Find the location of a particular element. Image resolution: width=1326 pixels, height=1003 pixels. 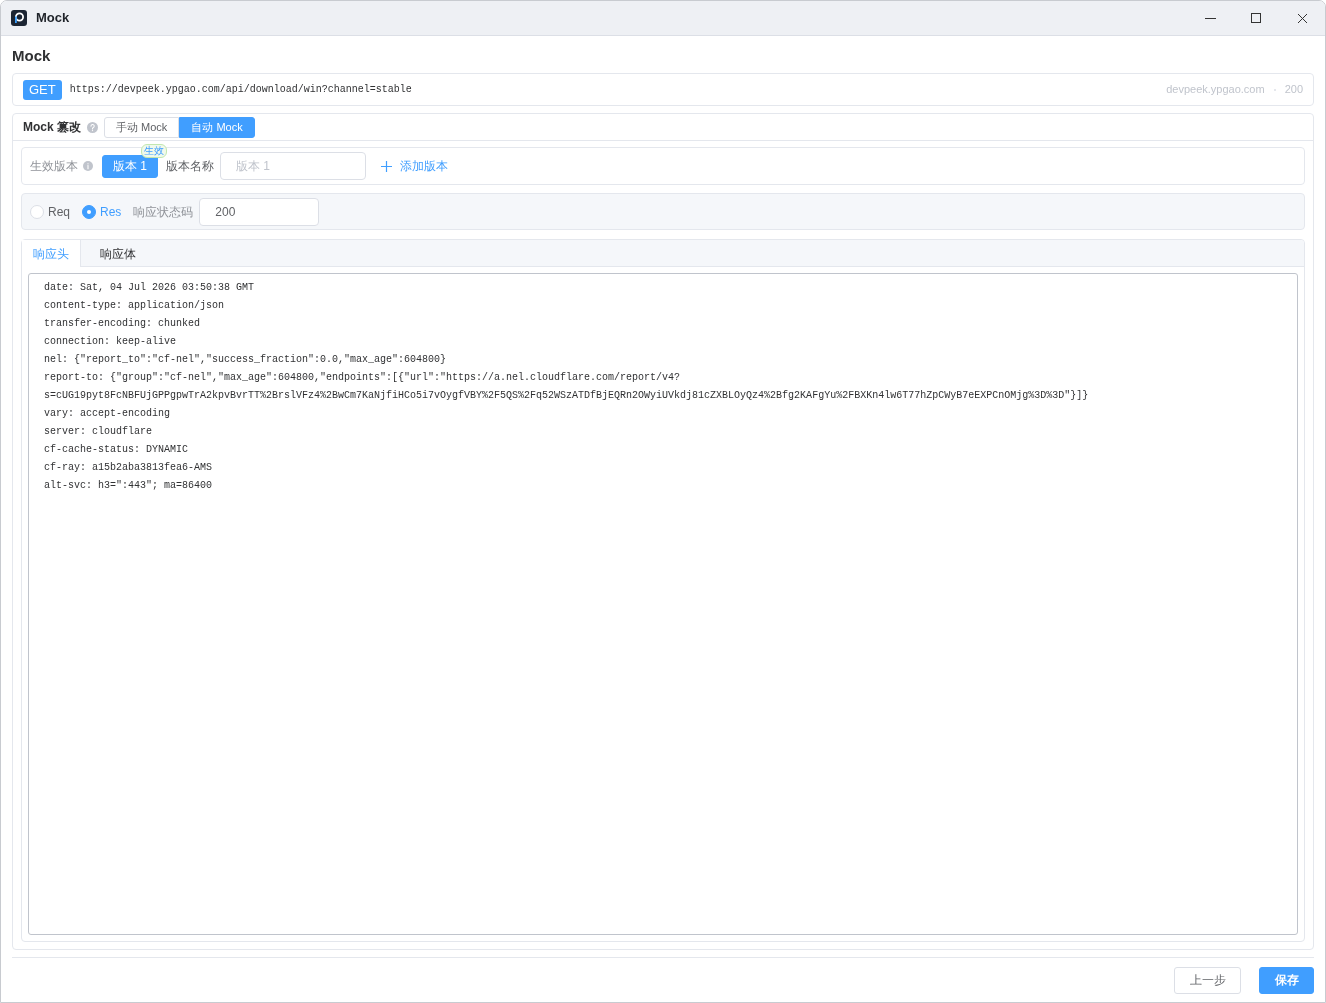

active-version-label: 生效版本 is located at coordinates (54, 166).